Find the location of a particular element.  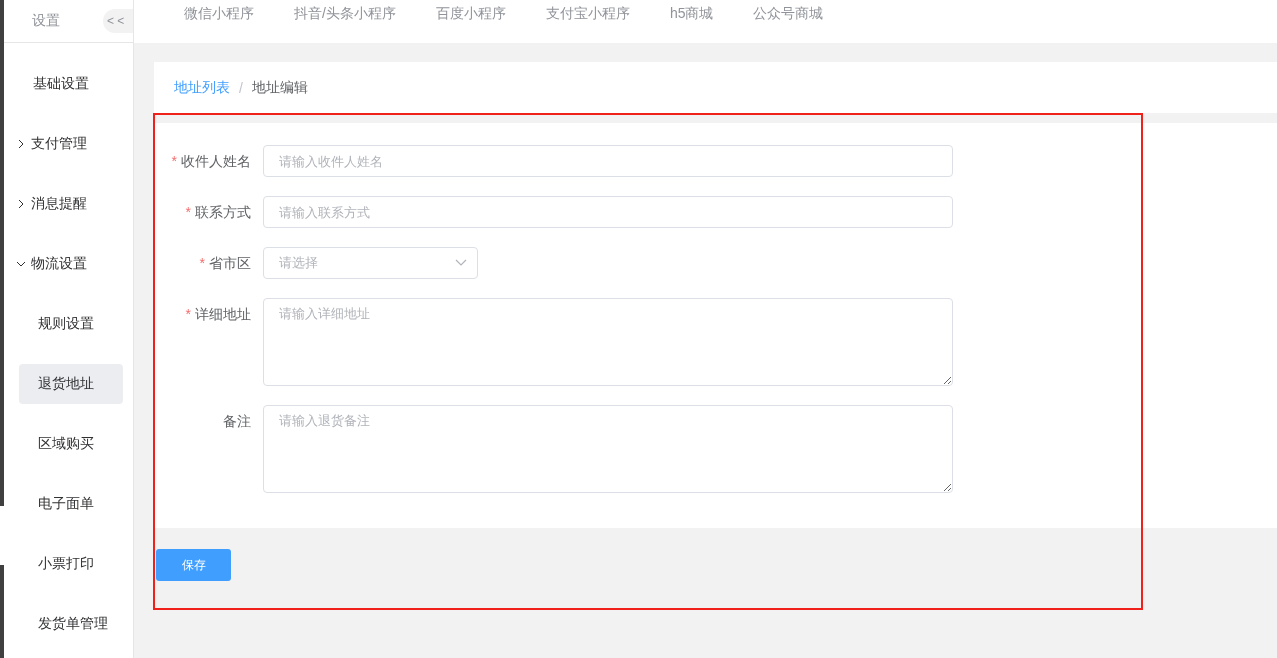

field-label: * 省市区 is located at coordinates (225, 263).